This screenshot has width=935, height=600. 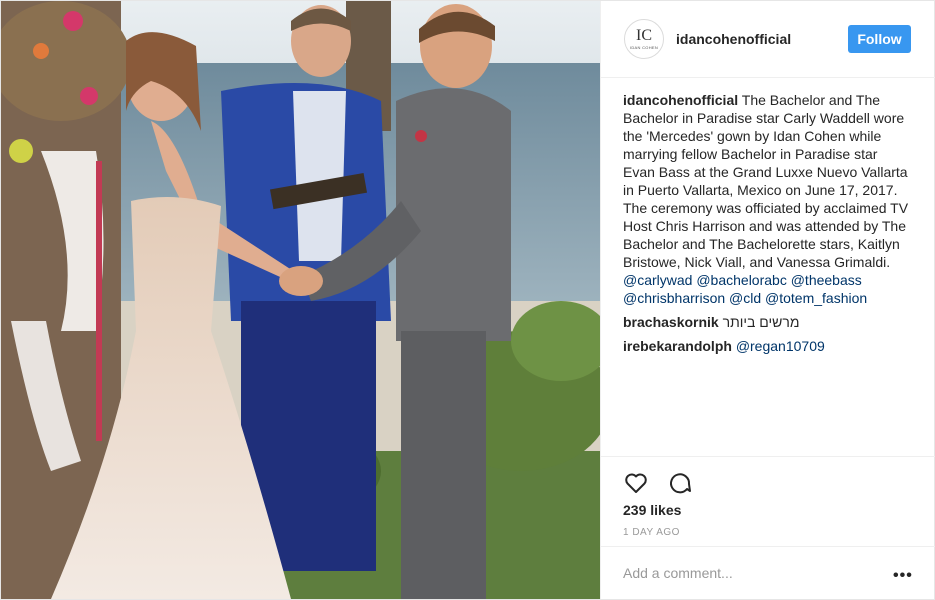 I want to click on post-header: IC IDAN COHEN idancohenofficial Follow, so click(x=768, y=39).